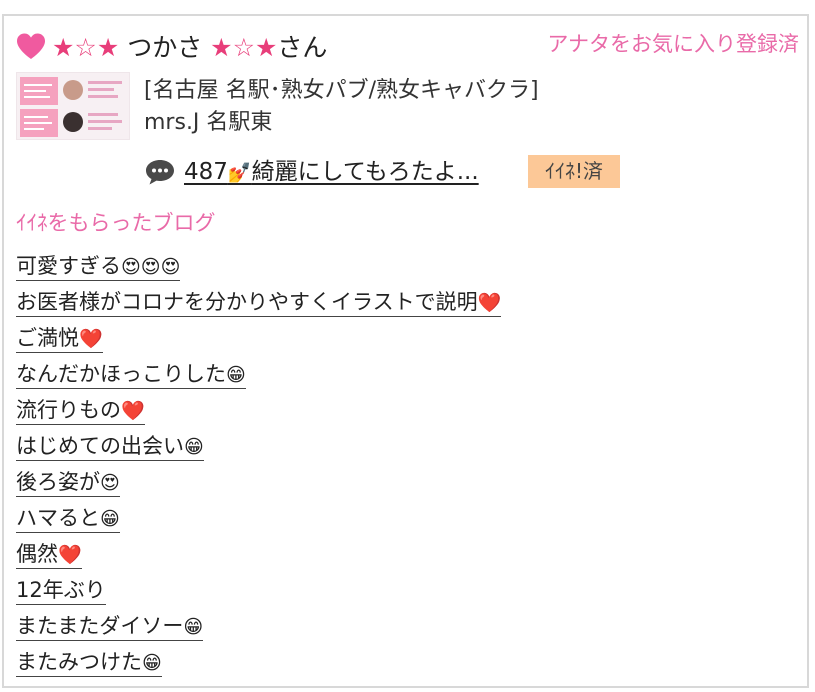 The height and width of the screenshot is (692, 815). What do you see at coordinates (244, 47) in the screenshot?
I see `name-suffix-stars: ★☆★` at bounding box center [244, 47].